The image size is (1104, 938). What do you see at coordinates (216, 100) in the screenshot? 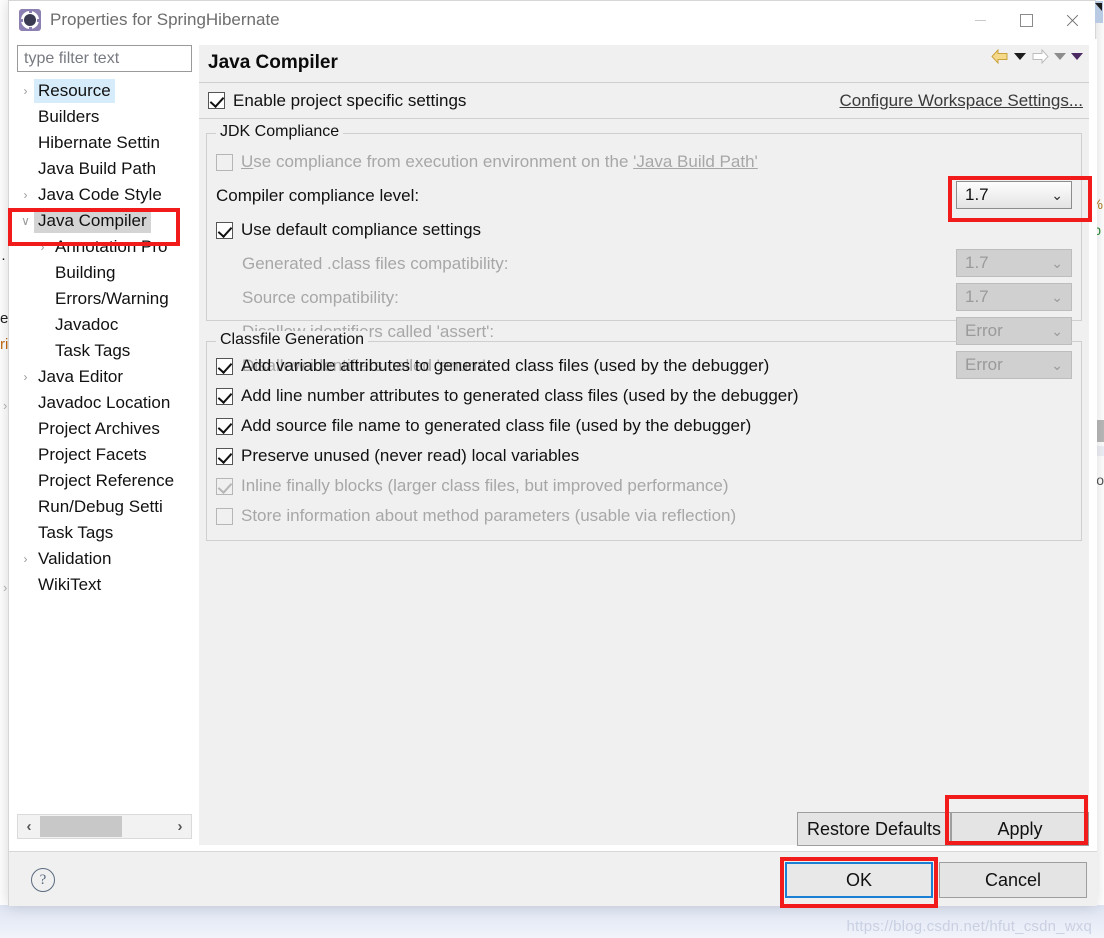
I see `enable-project-specific-checkbox` at bounding box center [216, 100].